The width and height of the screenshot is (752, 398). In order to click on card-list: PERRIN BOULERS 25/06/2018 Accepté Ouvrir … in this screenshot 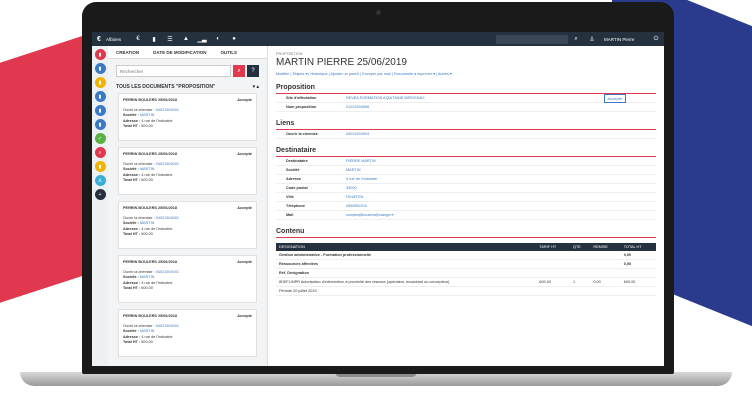, I will do `click(187, 225)`.